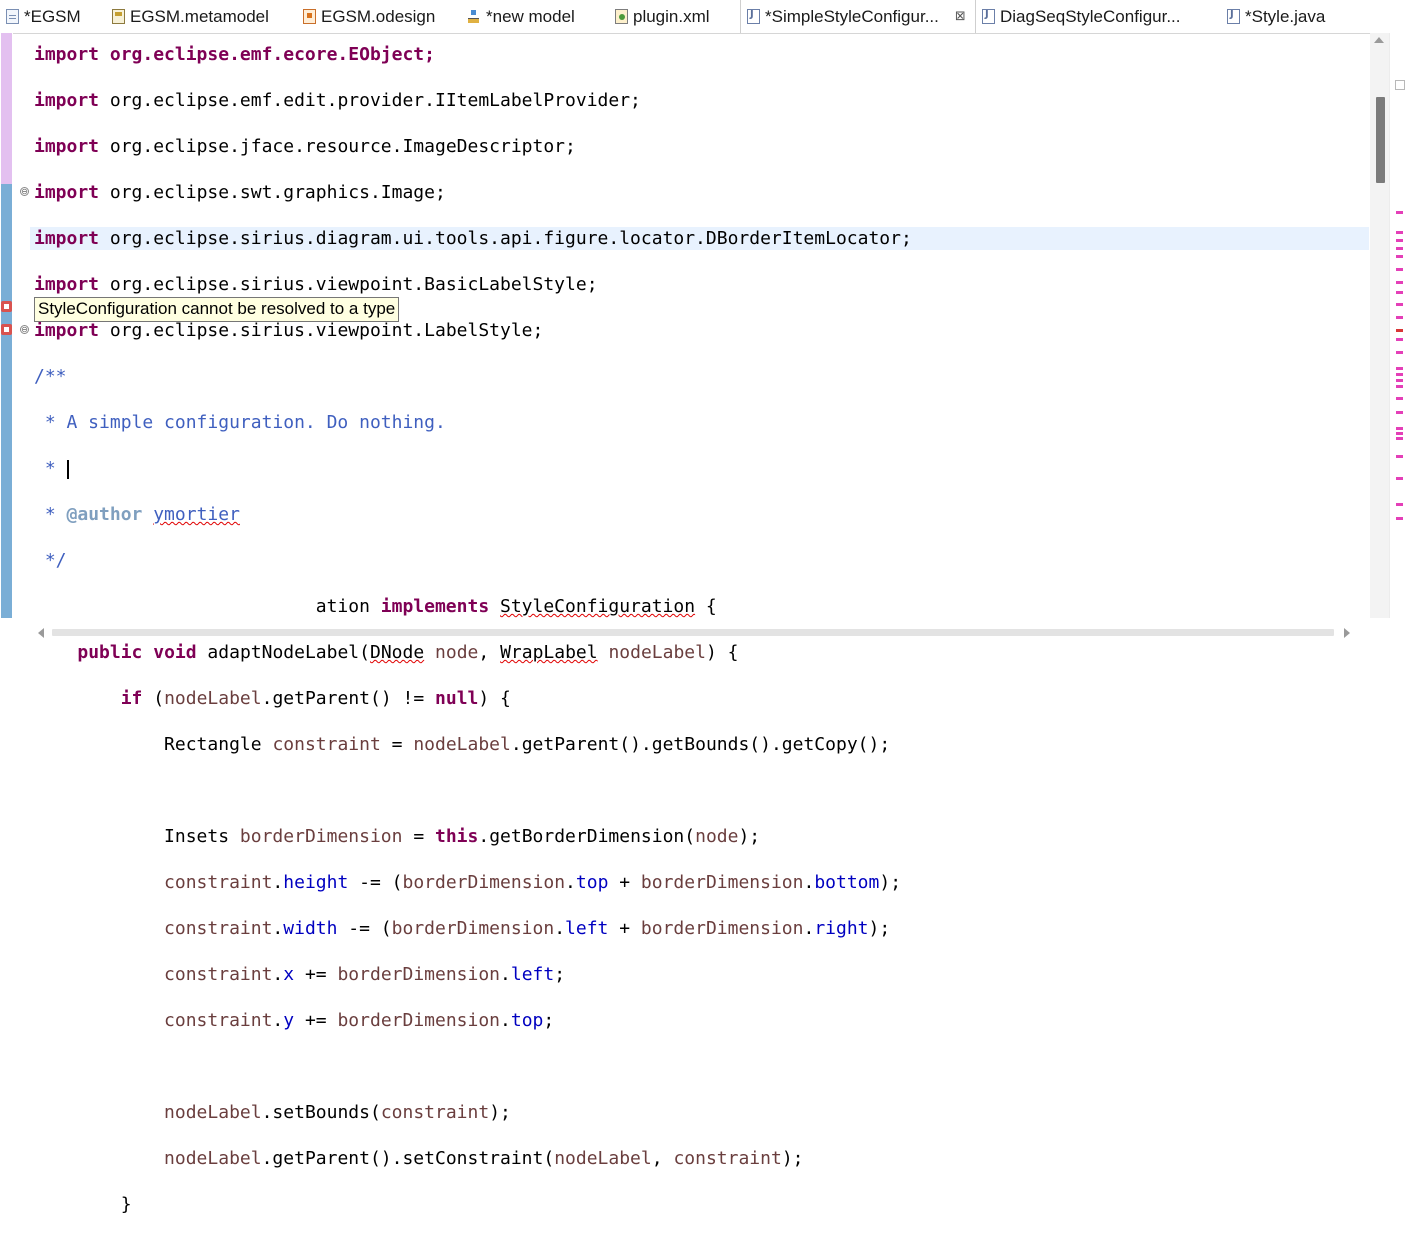 This screenshot has height=1239, width=1408. I want to click on vertical-scrollbar, so click(1379, 325).